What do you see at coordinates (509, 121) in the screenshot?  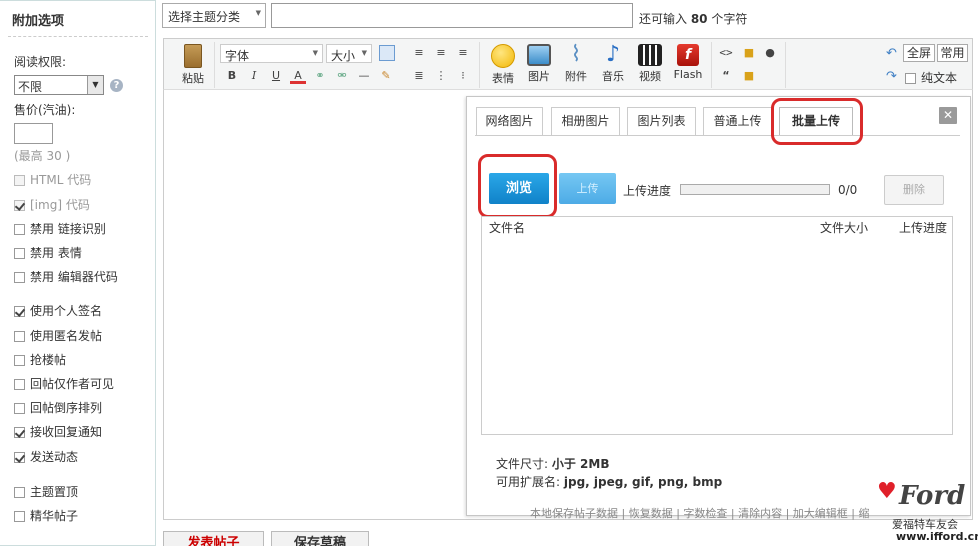 I see `tab-web-image: 网络图片` at bounding box center [509, 121].